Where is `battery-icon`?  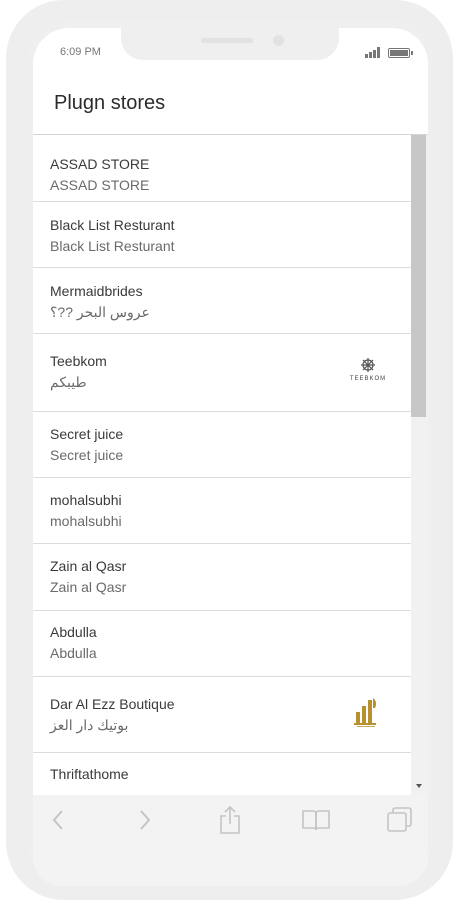
battery-icon is located at coordinates (400, 53).